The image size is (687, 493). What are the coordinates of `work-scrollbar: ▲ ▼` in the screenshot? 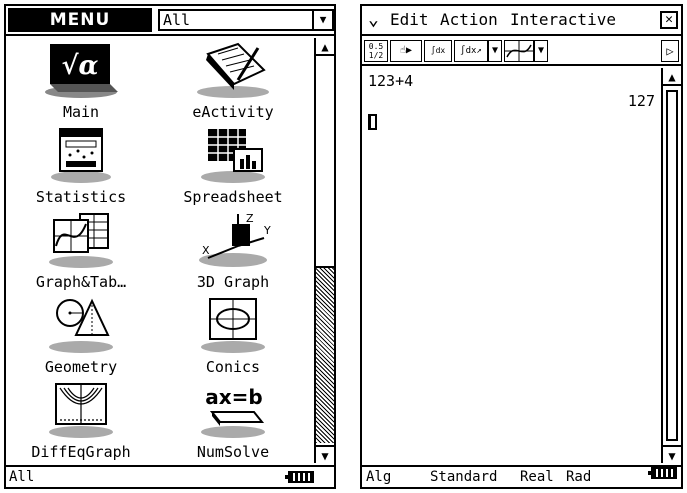 It's located at (671, 265).